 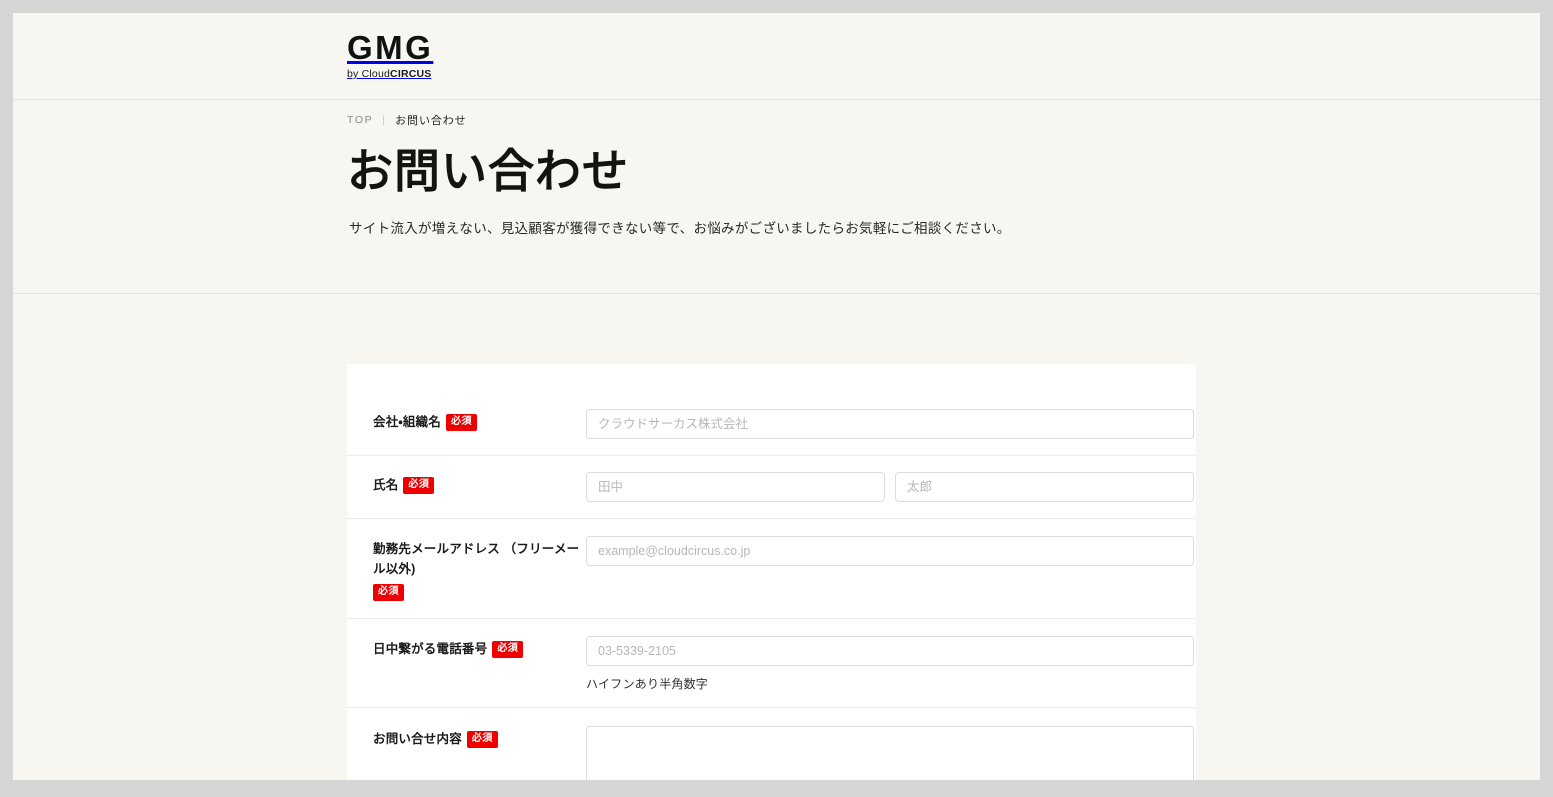 I want to click on first-name-input, so click(x=1044, y=487).